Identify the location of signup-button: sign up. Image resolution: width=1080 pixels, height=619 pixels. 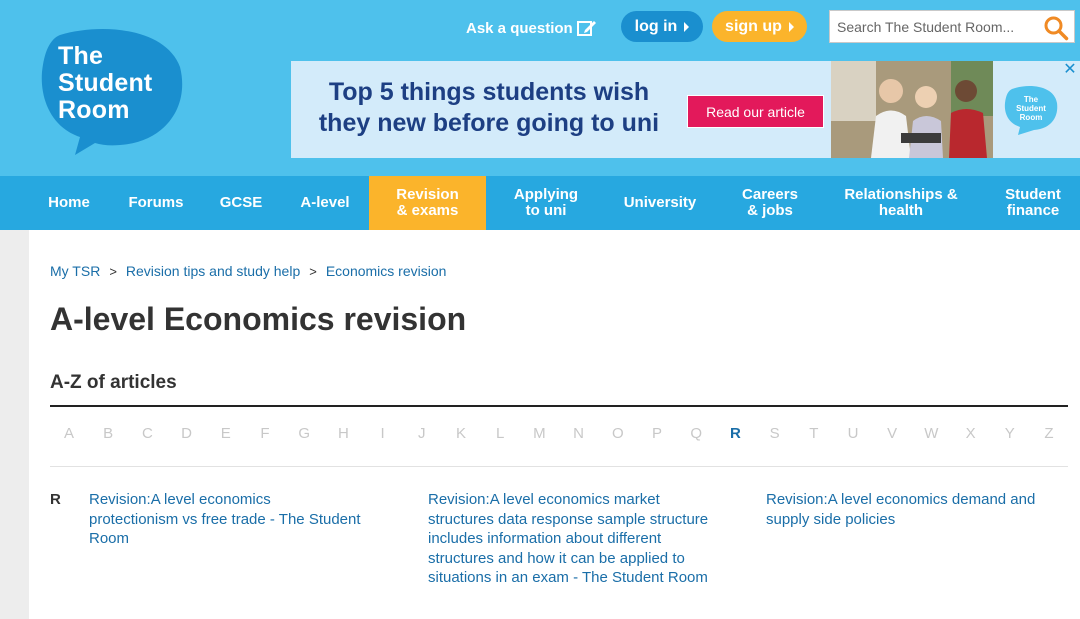
(759, 26).